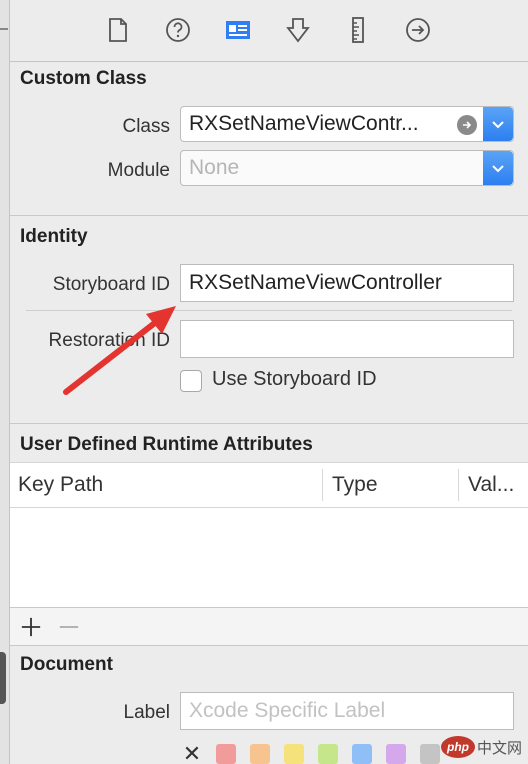  Describe the element at coordinates (111, 284) in the screenshot. I see `storyboard-id-label: Storyboard ID` at that location.